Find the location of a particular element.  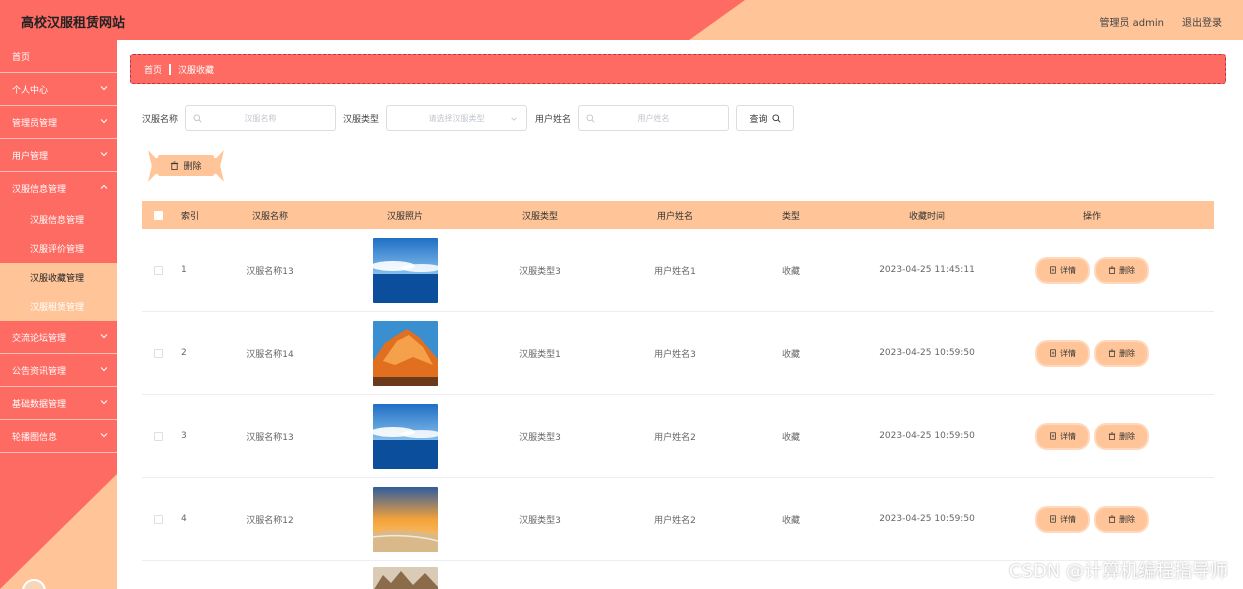

th-user: 用户姓名 is located at coordinates (674, 216).